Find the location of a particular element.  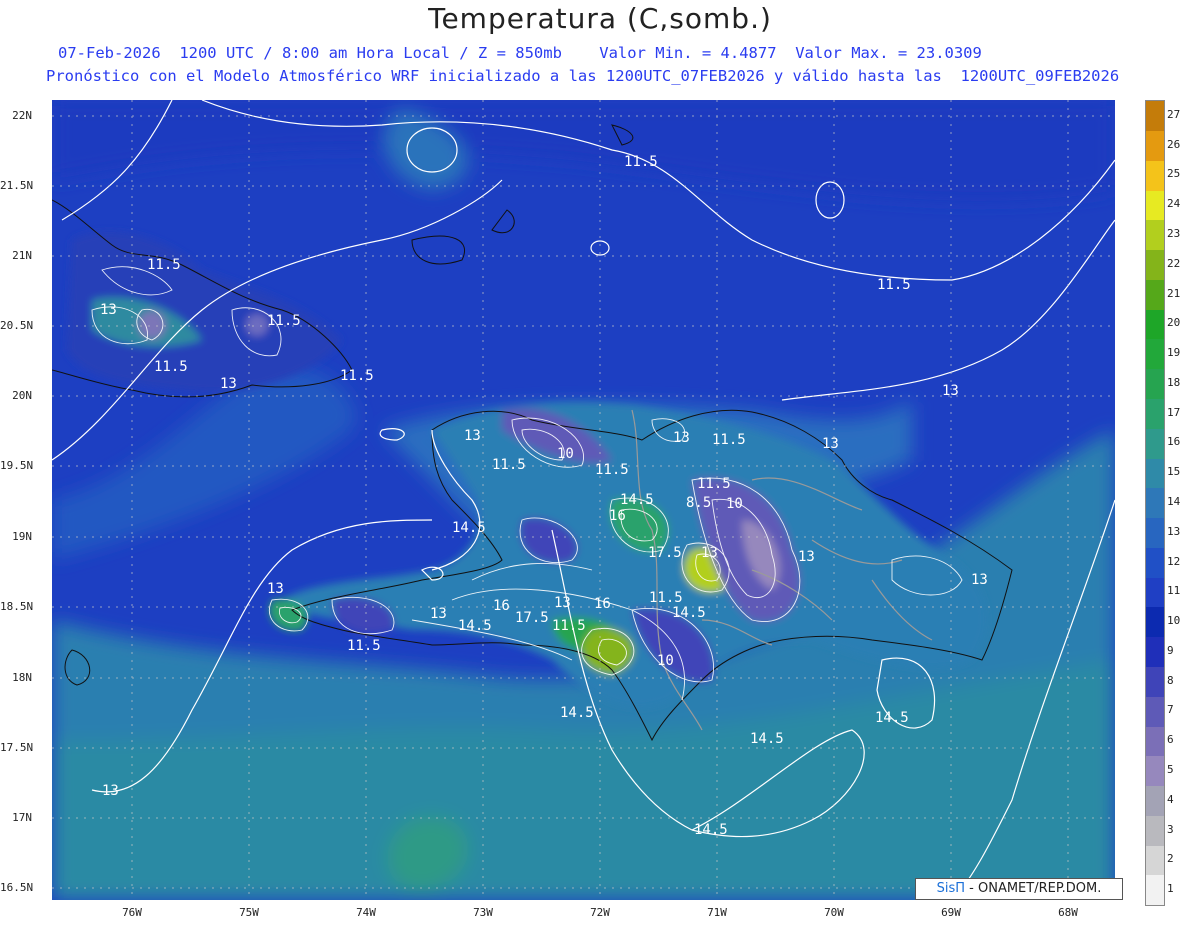

legend-value: 7 is located at coordinates (1170, 710).